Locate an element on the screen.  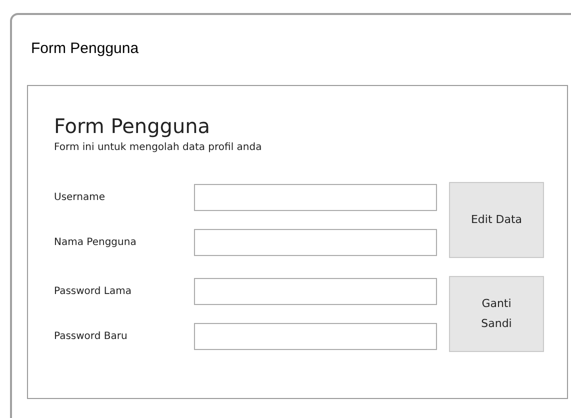
field-label: Password Baru is located at coordinates (91, 337).